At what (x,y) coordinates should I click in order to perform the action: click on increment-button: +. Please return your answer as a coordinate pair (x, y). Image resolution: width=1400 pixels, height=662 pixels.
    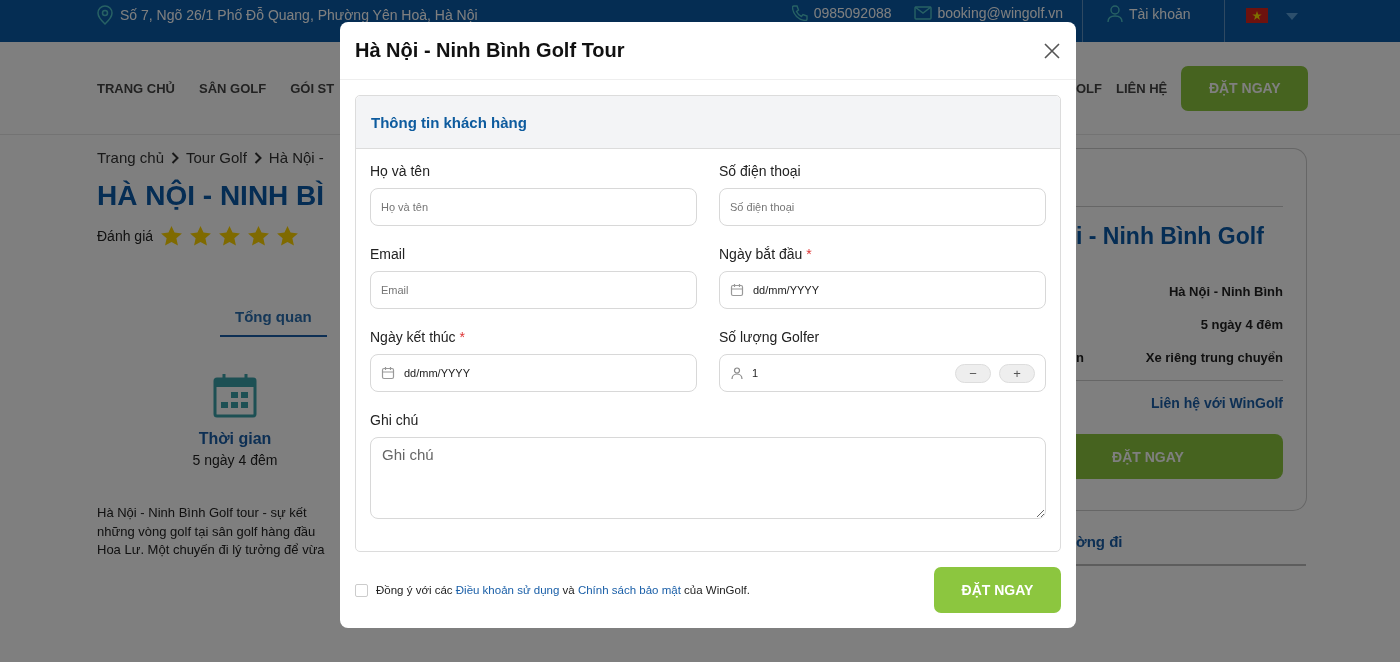
    Looking at the image, I should click on (1017, 373).